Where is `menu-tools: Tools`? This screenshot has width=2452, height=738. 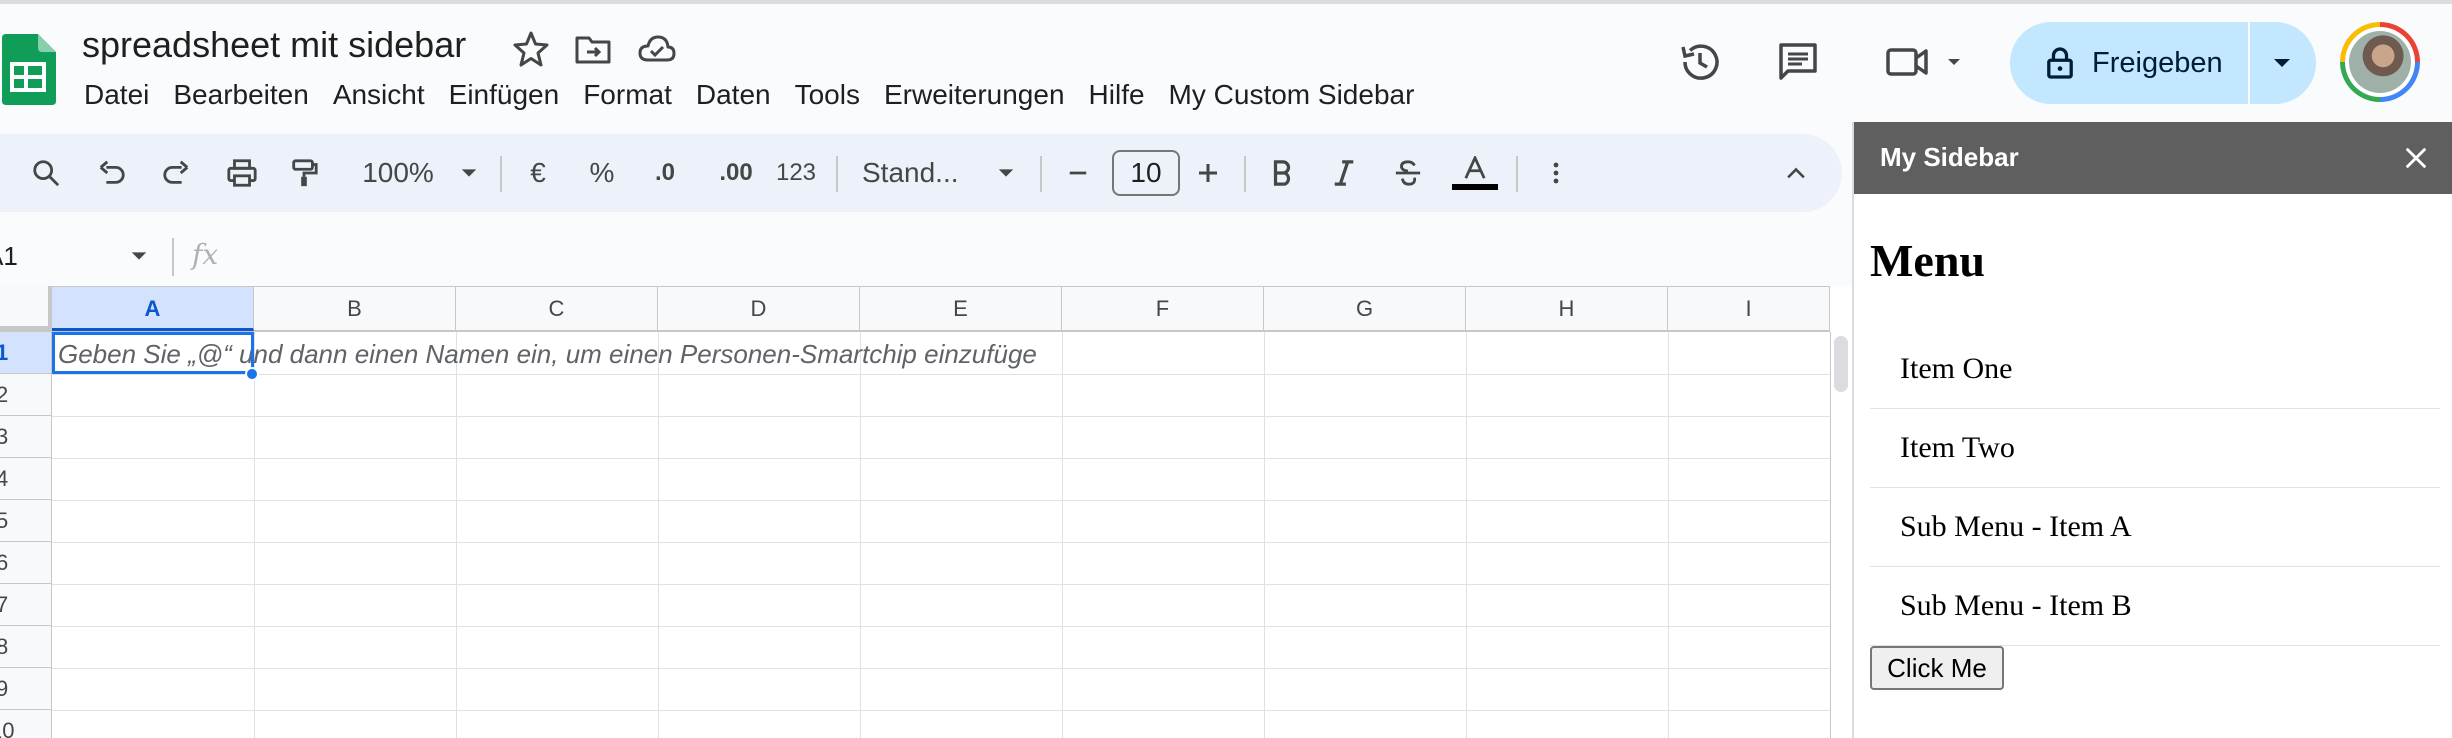 menu-tools: Tools is located at coordinates (827, 95).